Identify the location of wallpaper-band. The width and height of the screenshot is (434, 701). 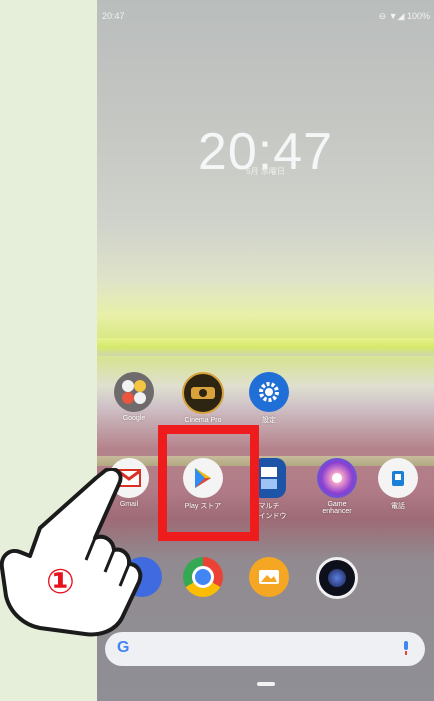
(265, 347).